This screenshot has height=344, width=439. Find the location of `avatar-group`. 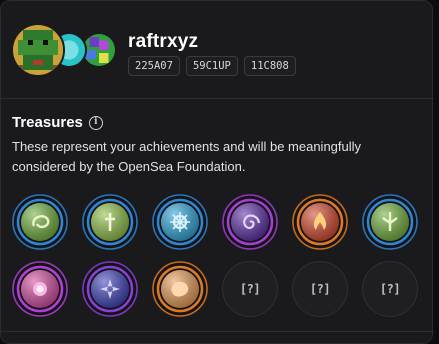

avatar-group is located at coordinates (64, 50).